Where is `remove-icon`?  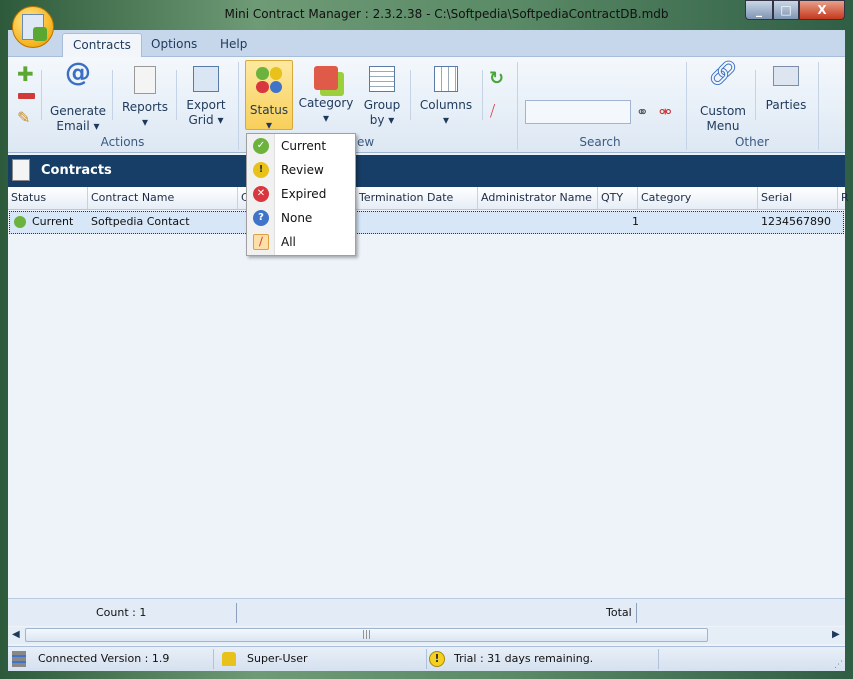 remove-icon is located at coordinates (26, 96).